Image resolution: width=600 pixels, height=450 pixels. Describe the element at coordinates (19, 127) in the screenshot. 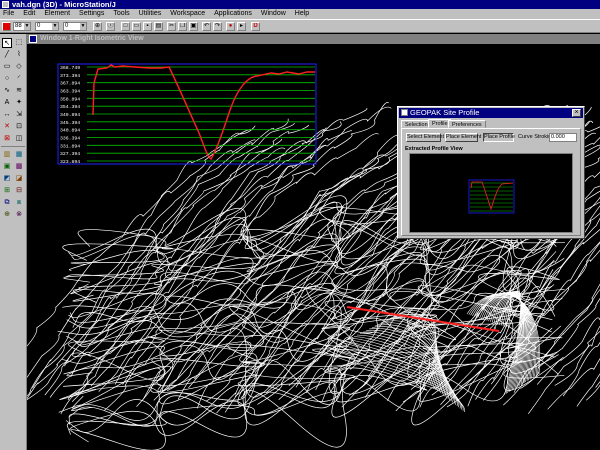

I see `modify-icon: ⊡` at that location.